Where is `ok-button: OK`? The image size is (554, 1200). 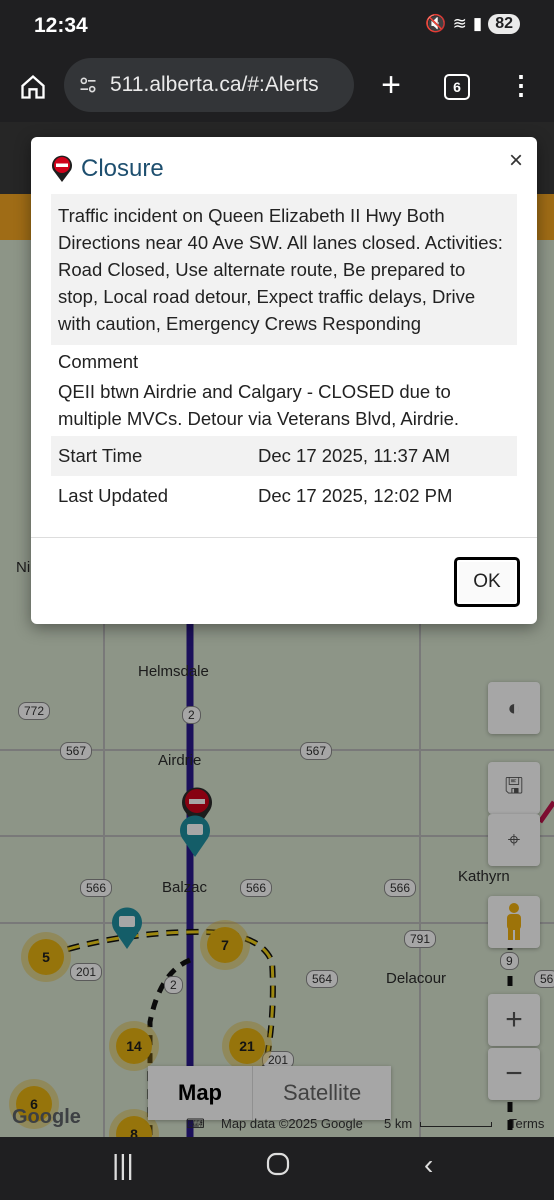
ok-button: OK is located at coordinates (487, 582).